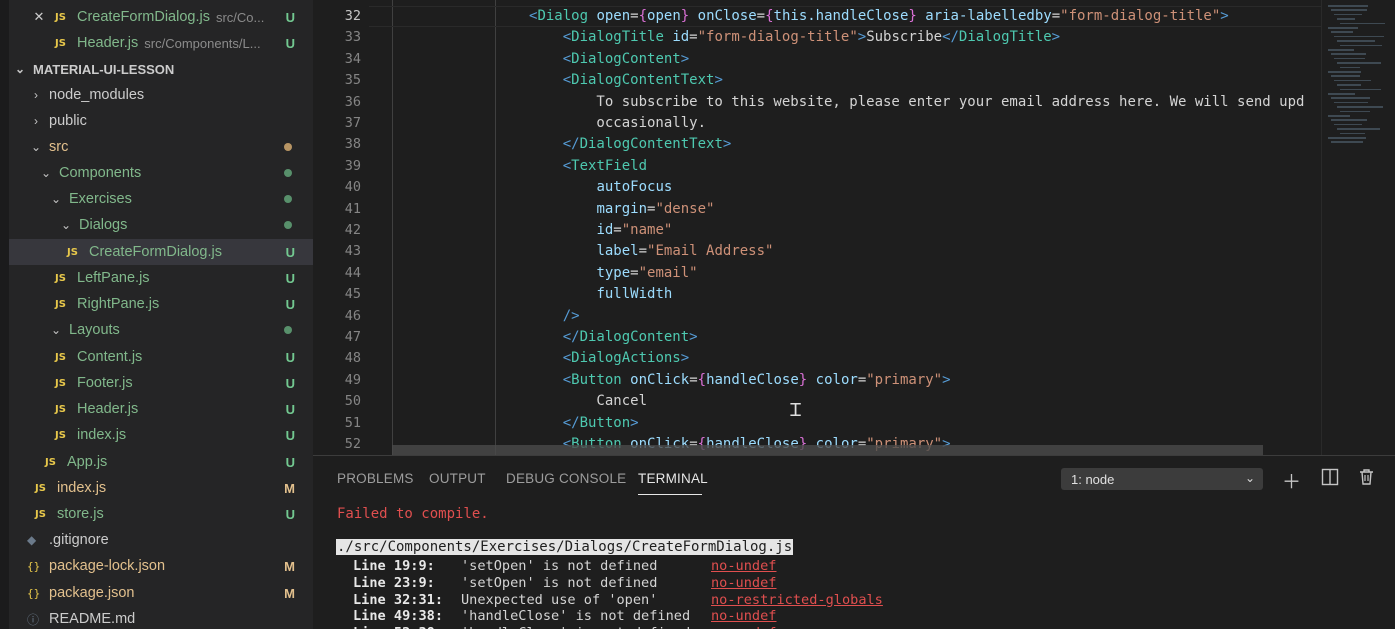 This screenshot has height=629, width=1395. Describe the element at coordinates (588, 401) in the screenshot. I see `code-line: Cancel` at that location.